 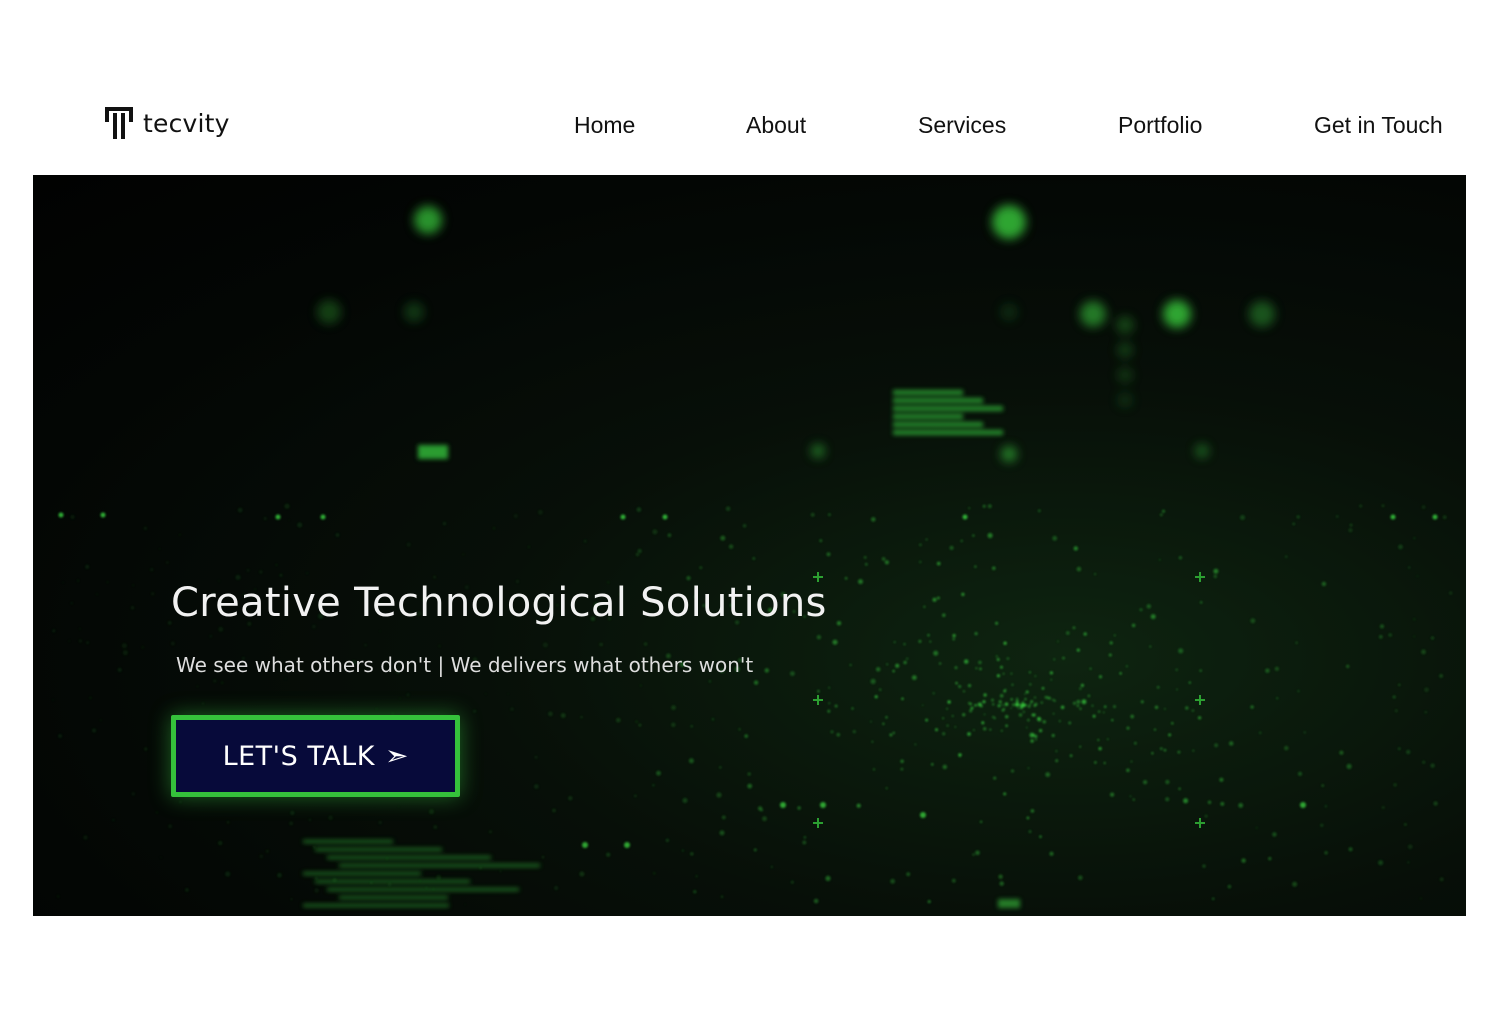 I want to click on tecvity-logo-icon, so click(x=119, y=123).